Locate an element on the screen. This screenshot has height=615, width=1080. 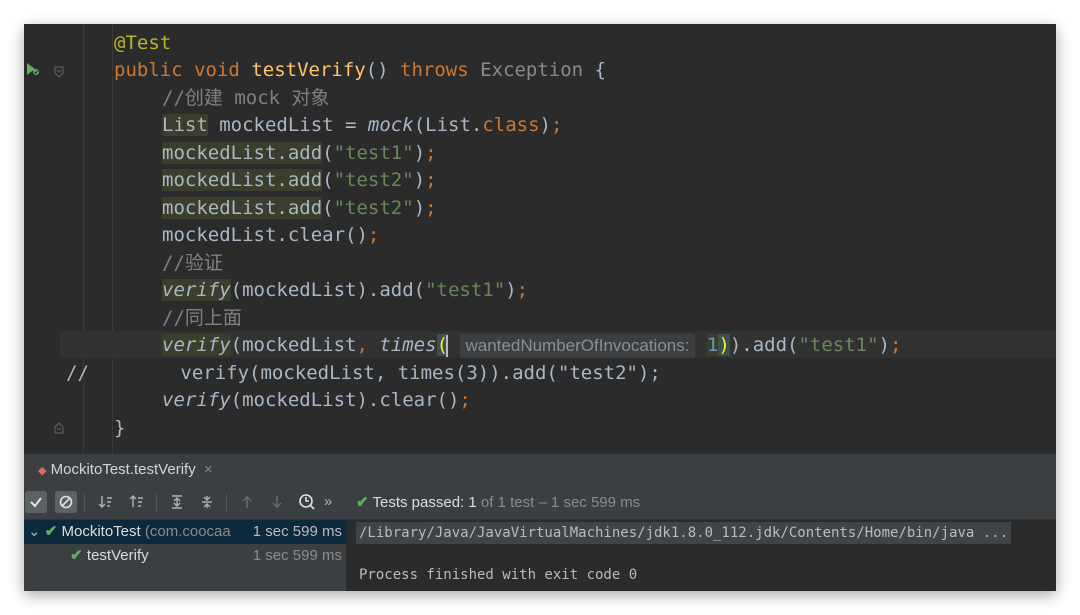
expand-all-button is located at coordinates (177, 502).